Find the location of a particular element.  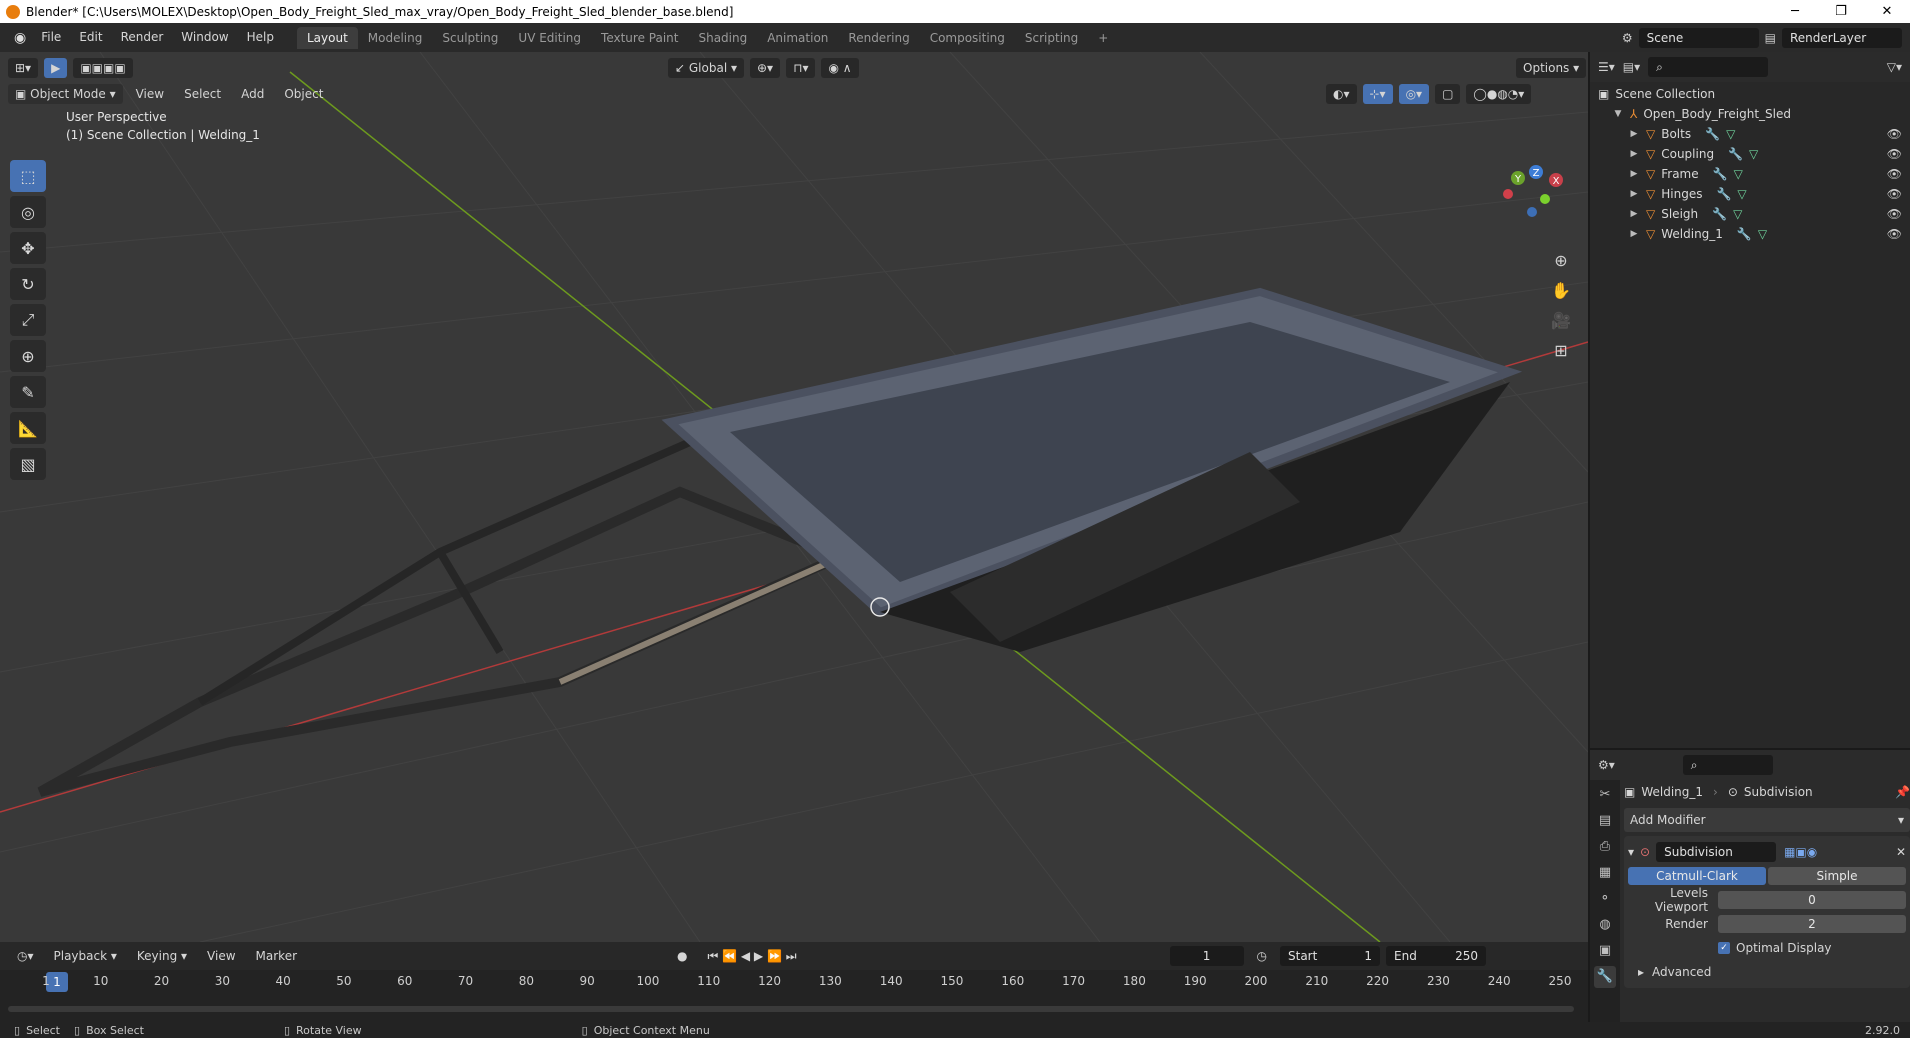

outliner-object-row: ▶ ▽ Coupling 🔧 ▽ 👁 is located at coordinates (1750, 154).